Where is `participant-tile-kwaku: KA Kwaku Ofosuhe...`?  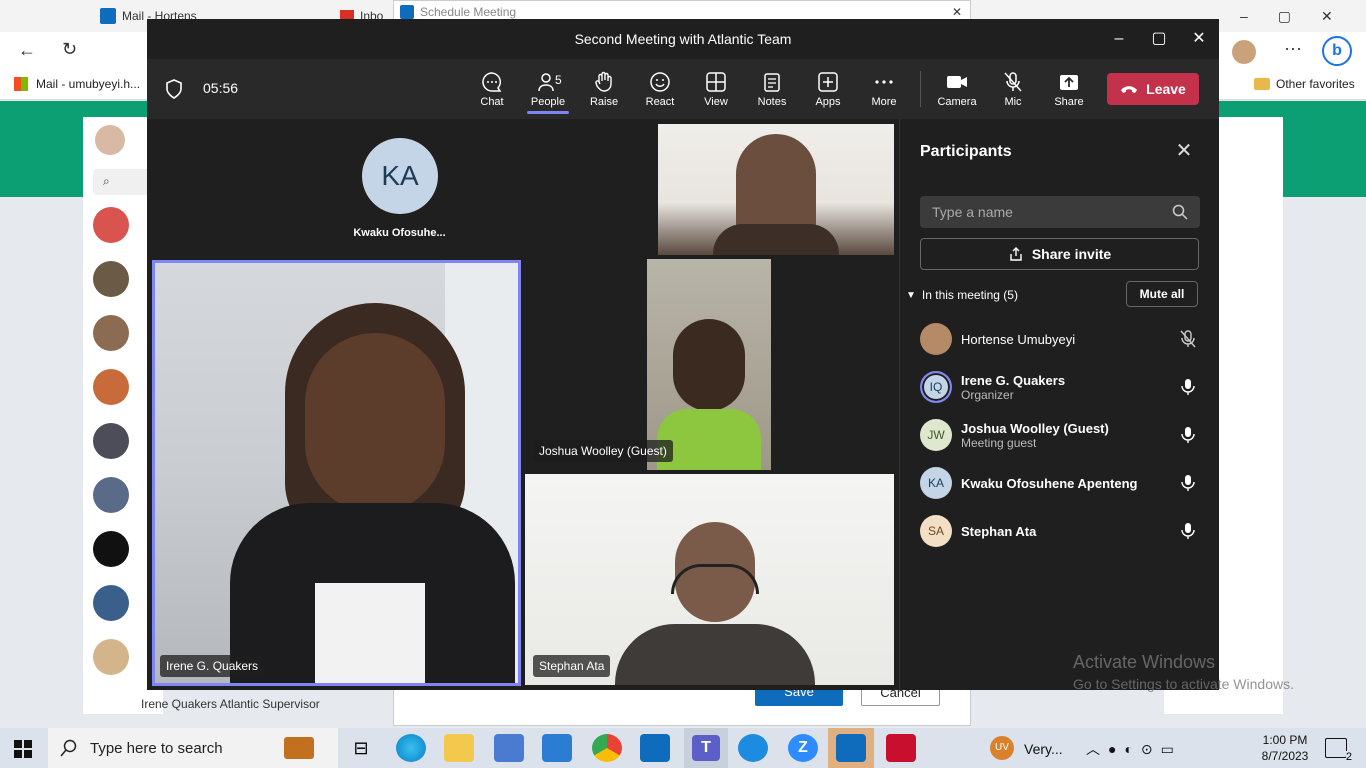 participant-tile-kwaku: KA Kwaku Ofosuhe... is located at coordinates (399, 189).